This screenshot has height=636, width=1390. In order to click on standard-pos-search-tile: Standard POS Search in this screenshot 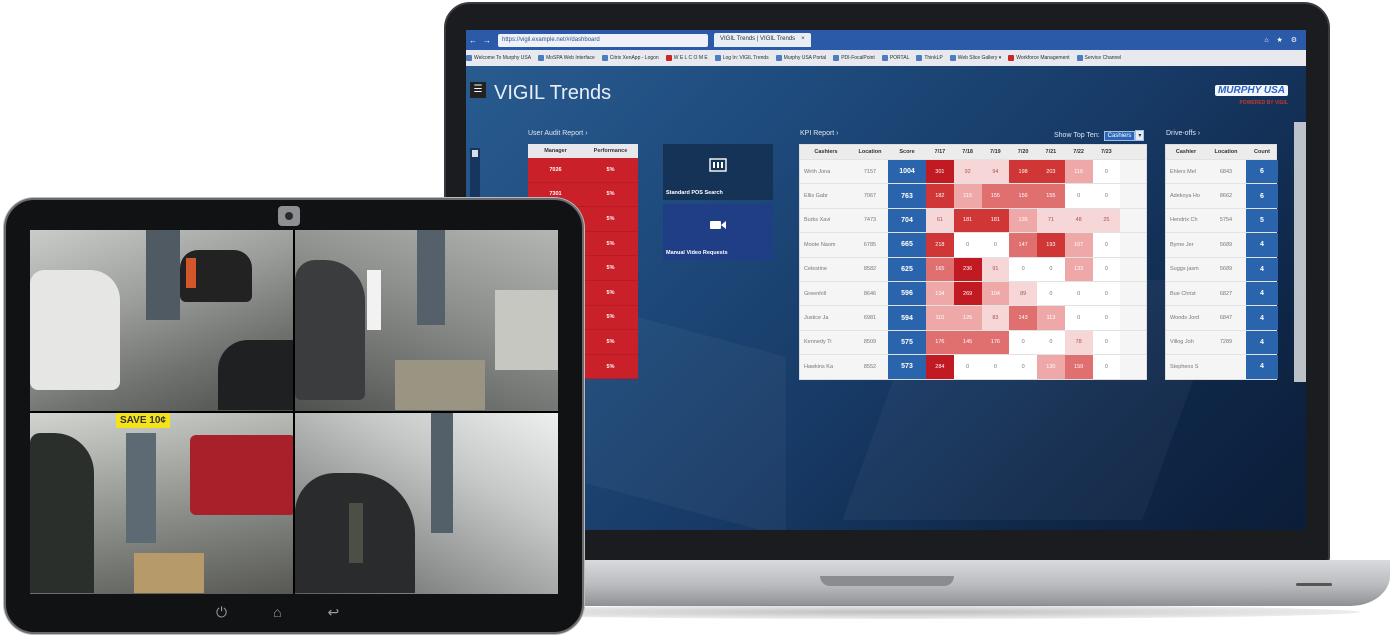, I will do `click(718, 172)`.